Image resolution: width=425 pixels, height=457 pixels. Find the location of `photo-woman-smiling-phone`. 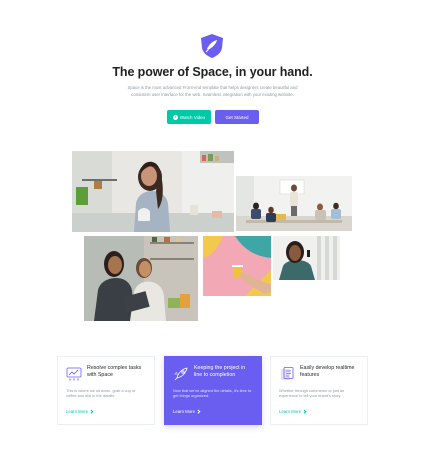

photo-woman-smiling-phone is located at coordinates (306, 258).